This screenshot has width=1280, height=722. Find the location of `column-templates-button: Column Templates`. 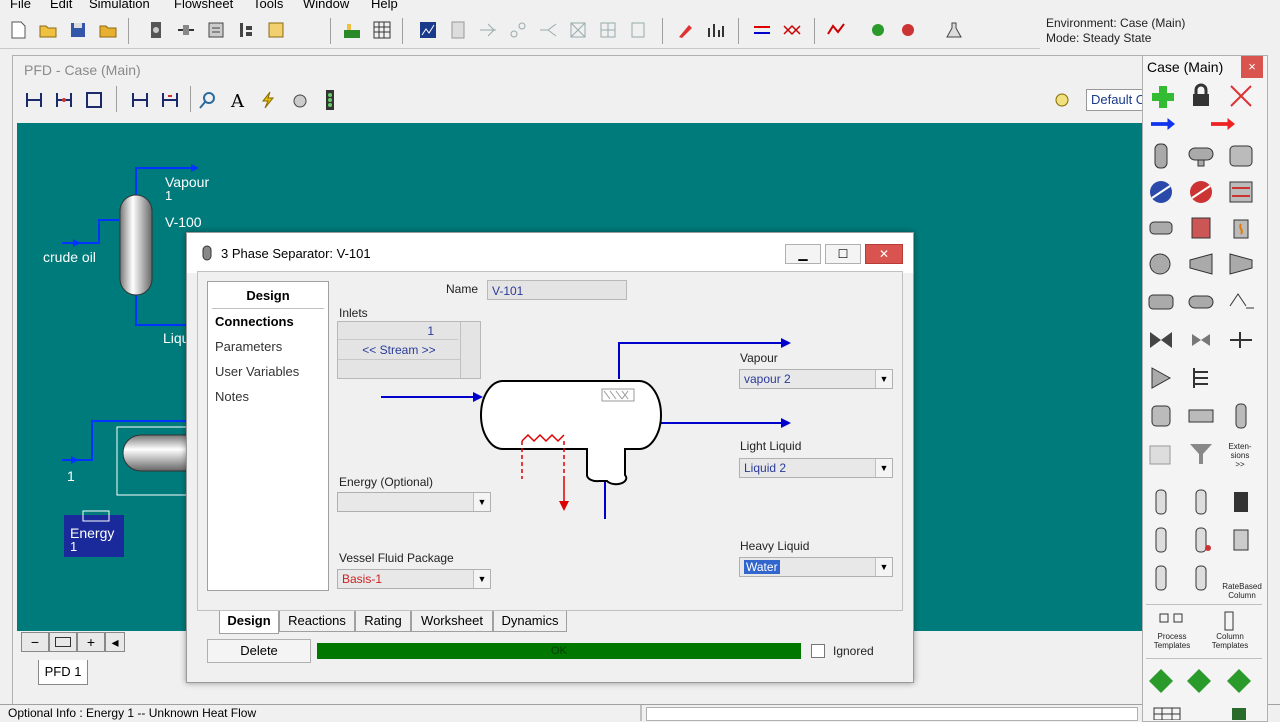

column-templates-button: Column Templates is located at coordinates (1230, 641).